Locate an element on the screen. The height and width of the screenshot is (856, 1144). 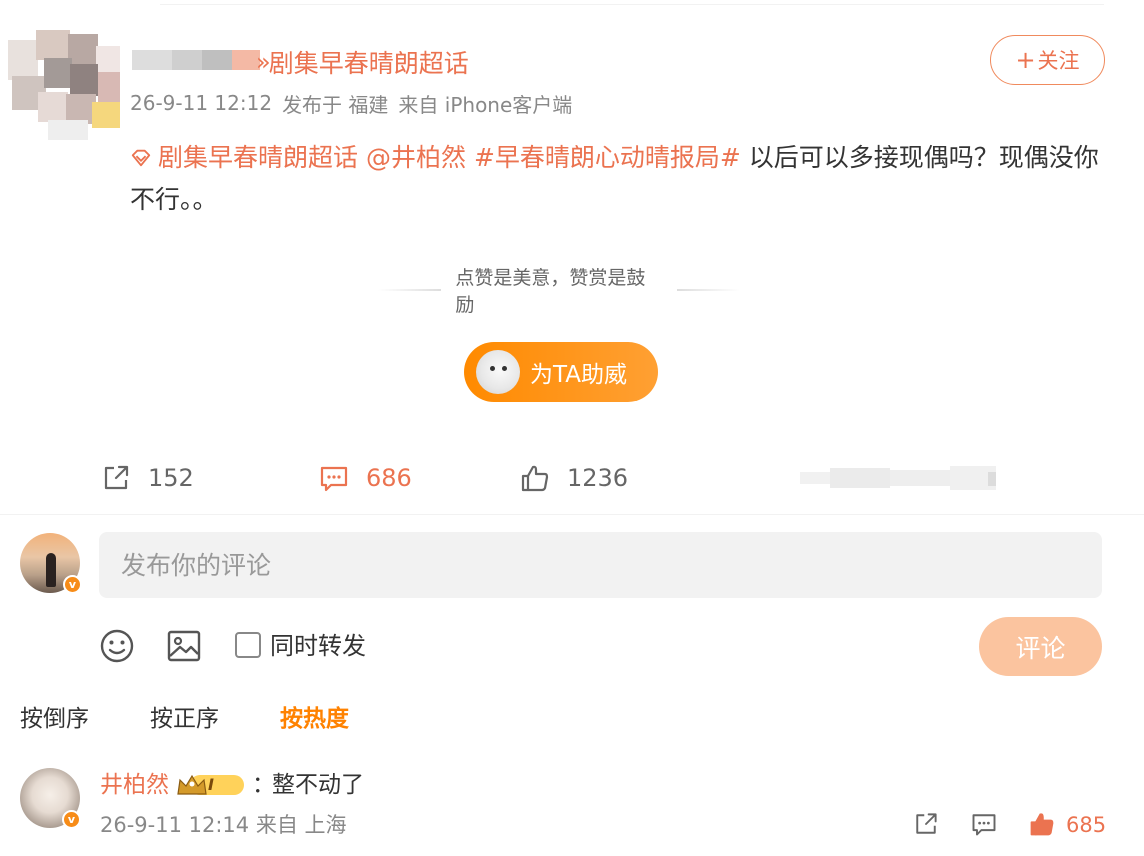
hashtag-link: #早春晴朗心动晴报局# is located at coordinates (607, 157).